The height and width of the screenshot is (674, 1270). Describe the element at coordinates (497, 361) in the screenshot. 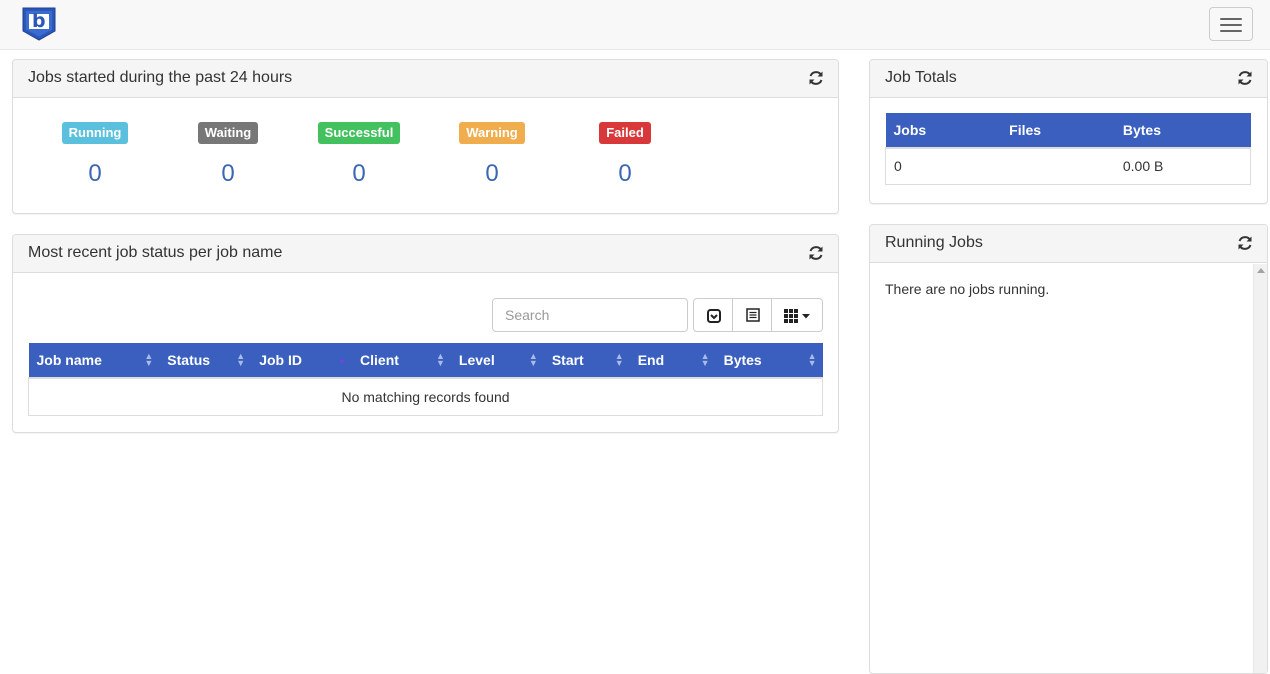

I see `column-header-level: Level ▲ ▼` at that location.